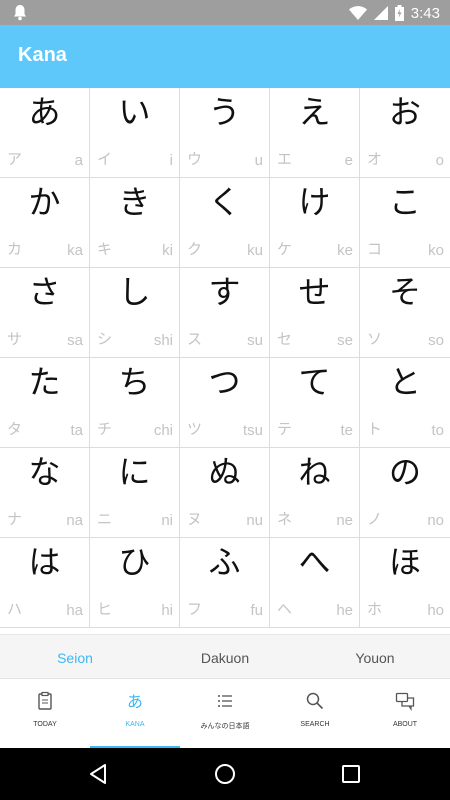 This screenshot has width=450, height=800. What do you see at coordinates (285, 249) in the screenshot?
I see `katakana-char: ケ` at bounding box center [285, 249].